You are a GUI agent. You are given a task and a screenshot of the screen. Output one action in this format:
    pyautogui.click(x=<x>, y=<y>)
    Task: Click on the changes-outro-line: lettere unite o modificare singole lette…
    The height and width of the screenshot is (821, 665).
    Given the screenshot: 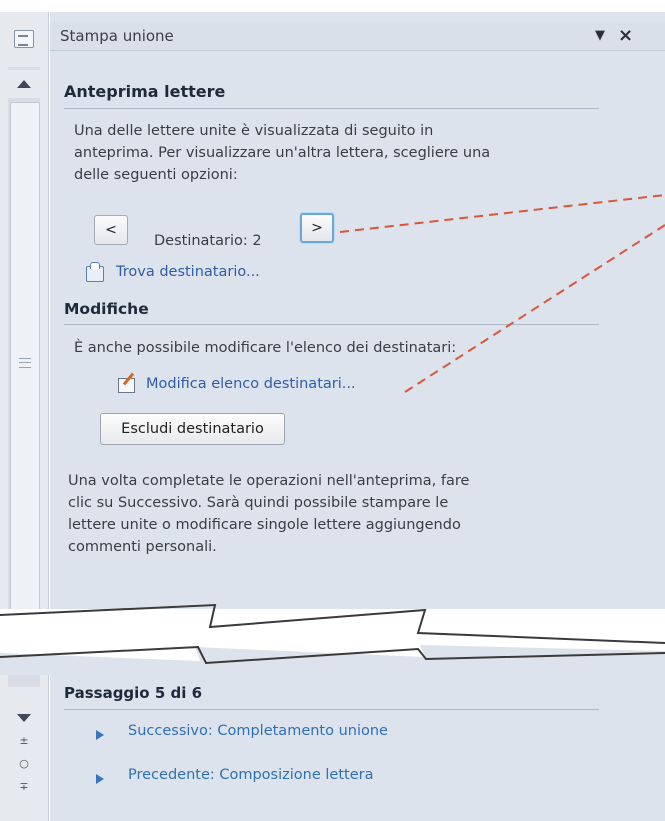 What is the action you would take?
    pyautogui.click(x=264, y=525)
    